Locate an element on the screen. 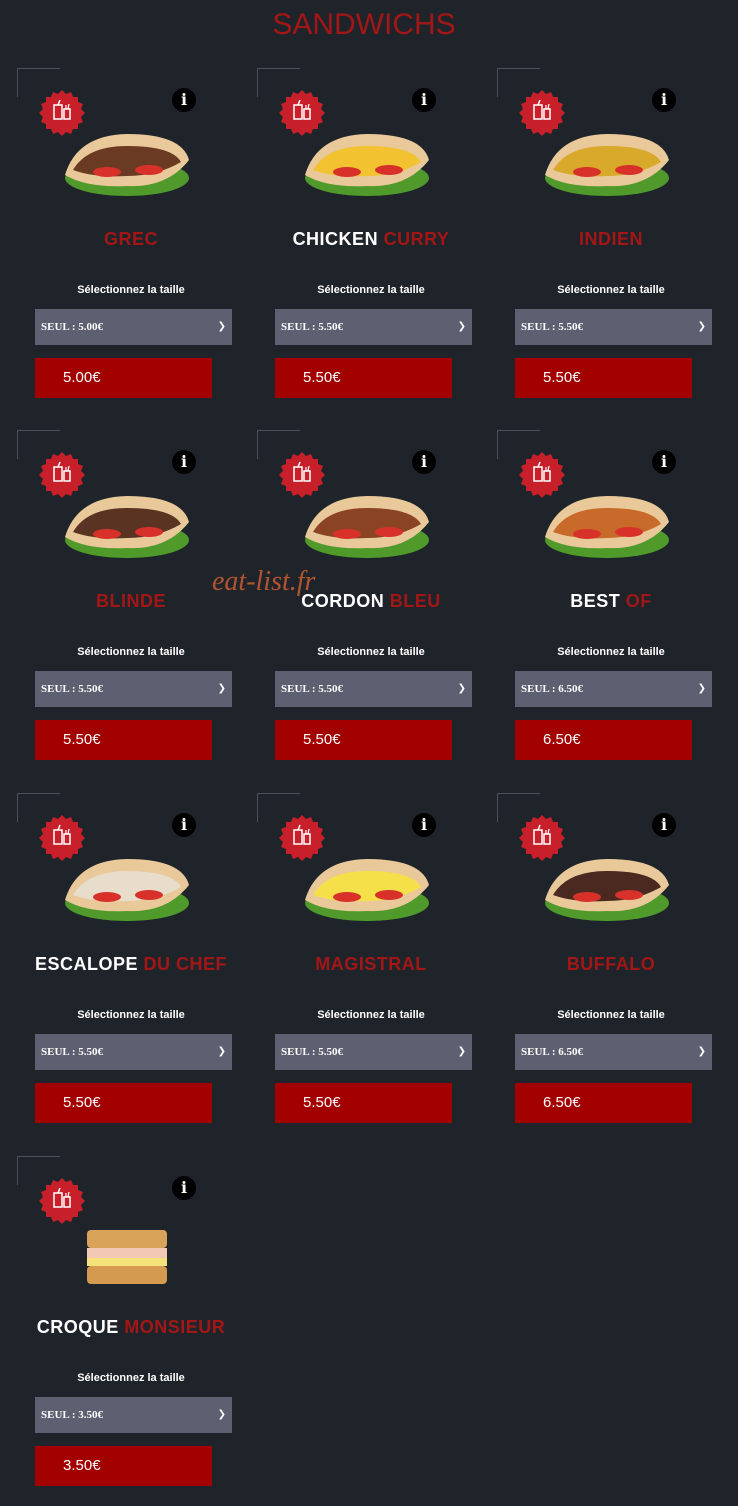 This screenshot has height=1506, width=738. pita-best-of-image is located at coordinates (607, 527).